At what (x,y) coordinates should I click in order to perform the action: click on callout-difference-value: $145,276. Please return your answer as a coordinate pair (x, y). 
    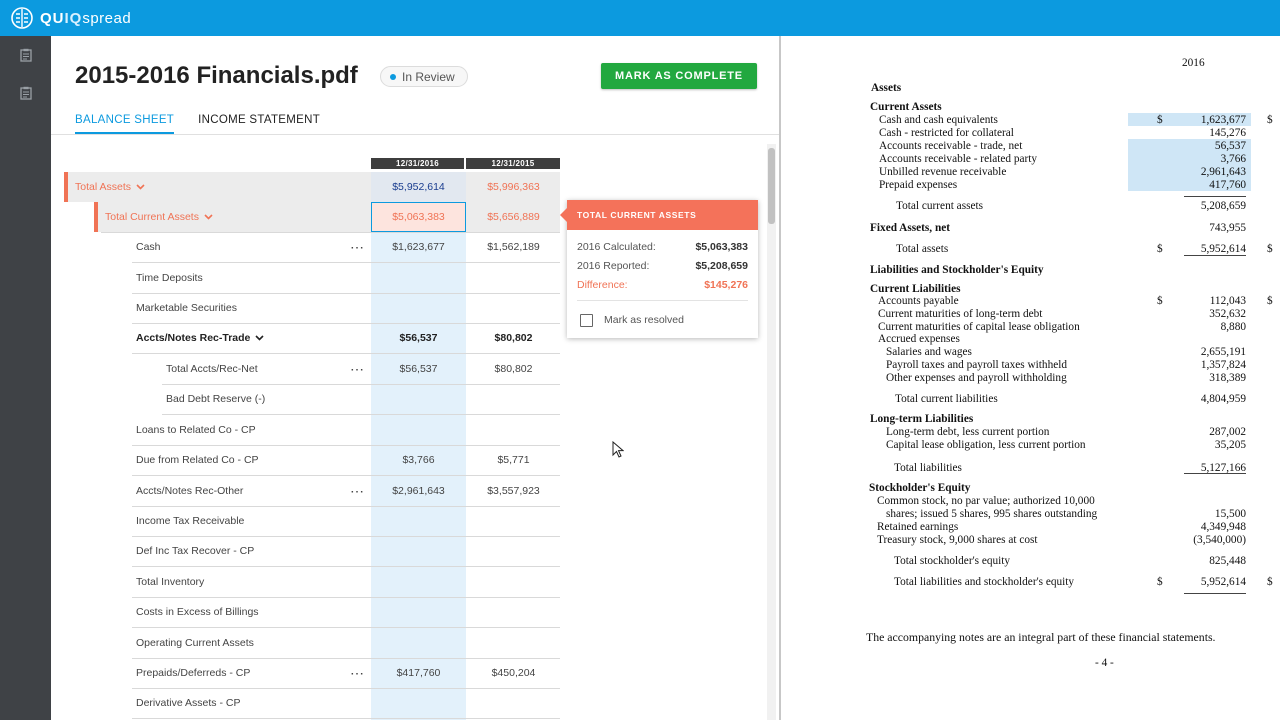
    Looking at the image, I should click on (726, 285).